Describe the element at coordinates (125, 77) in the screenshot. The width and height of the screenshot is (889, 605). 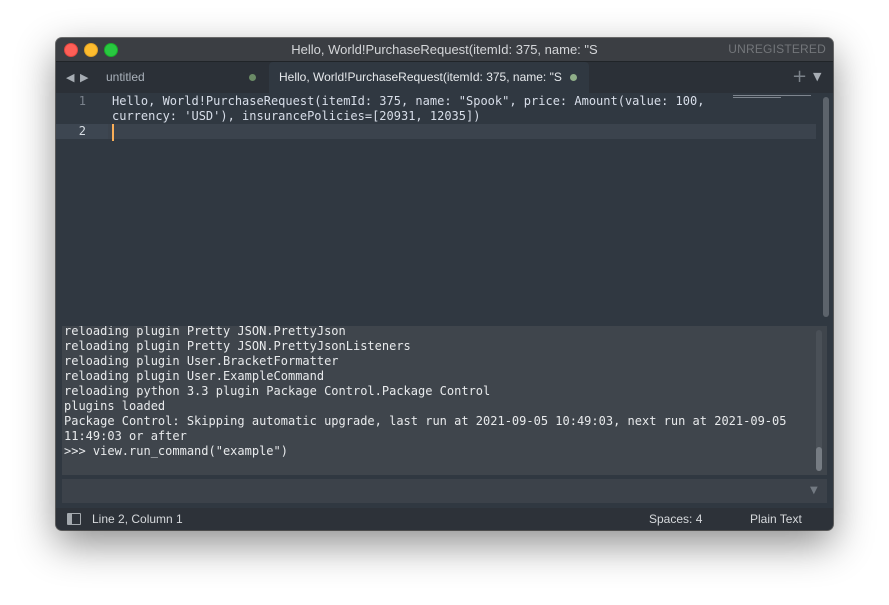
I see `tab-label: untitled` at that location.